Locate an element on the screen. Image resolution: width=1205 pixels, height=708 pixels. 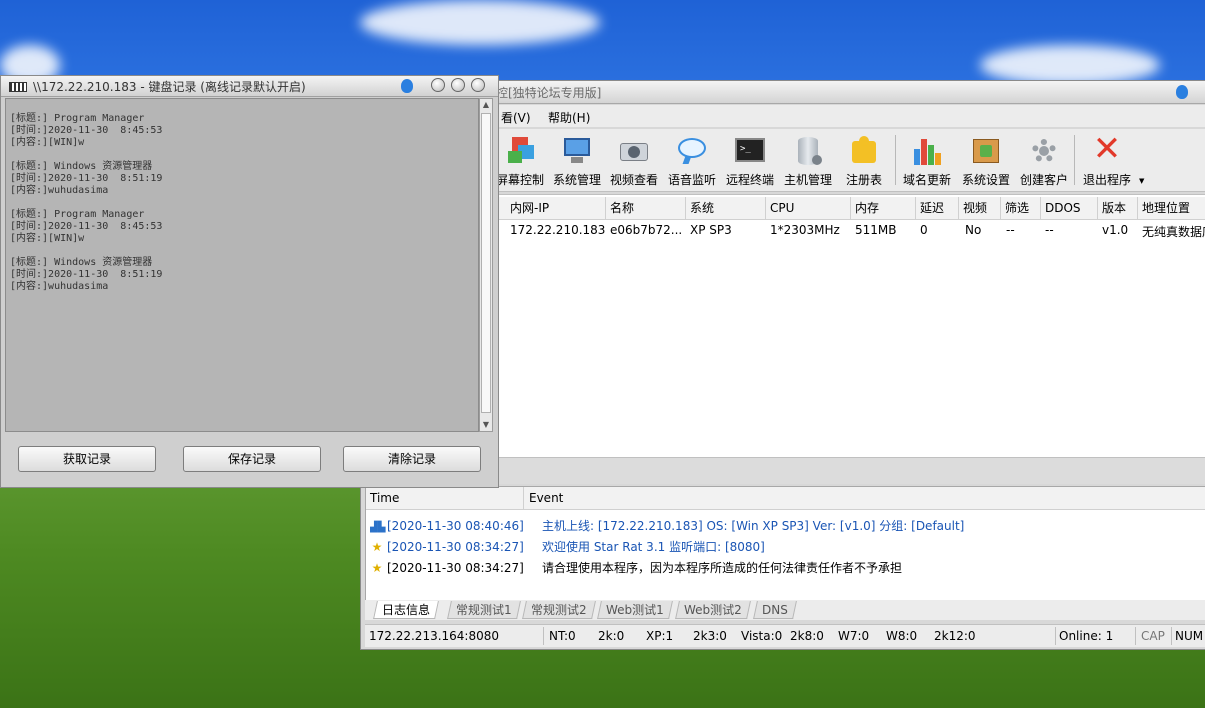
tool-create-client: 创建客户 is located at coordinates (1044, 161).